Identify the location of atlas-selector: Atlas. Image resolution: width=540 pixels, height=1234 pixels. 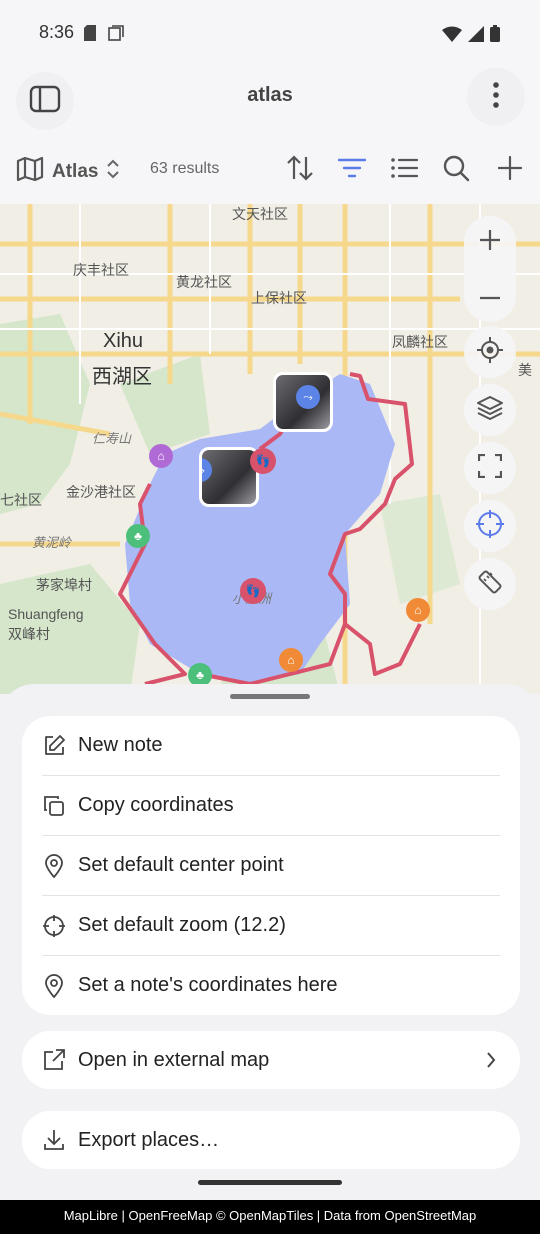
(68, 171).